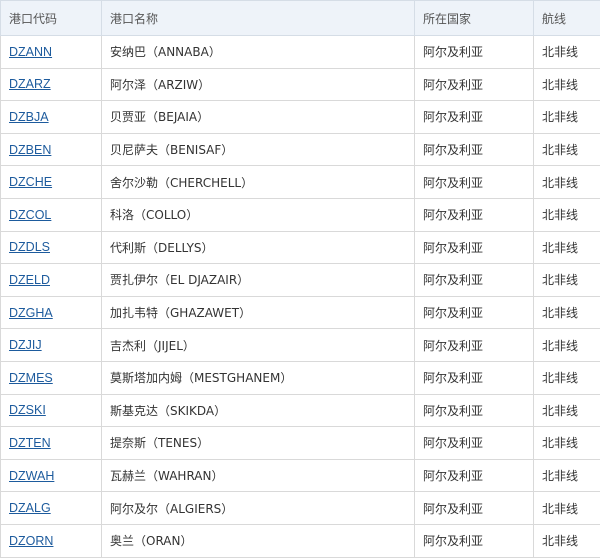 The image size is (600, 559). I want to click on header-port-name: 港口名称, so click(258, 18).